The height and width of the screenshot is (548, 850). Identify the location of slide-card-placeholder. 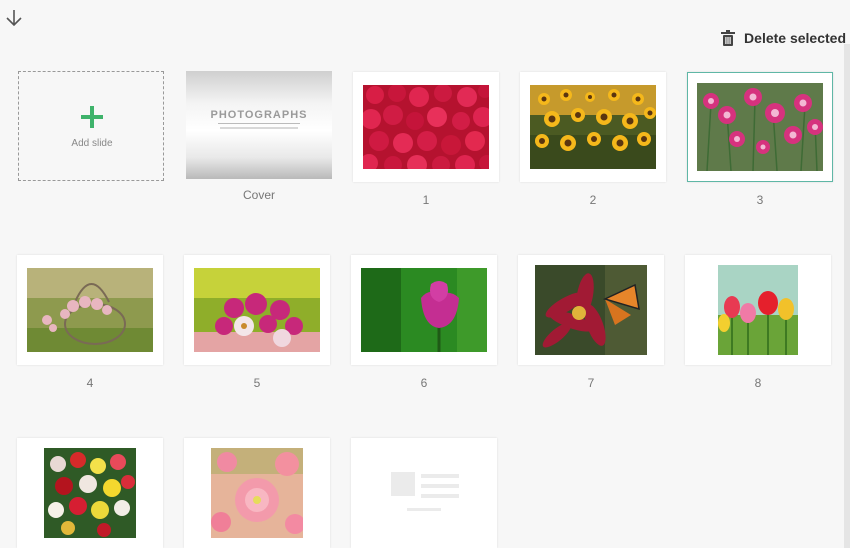
(424, 493).